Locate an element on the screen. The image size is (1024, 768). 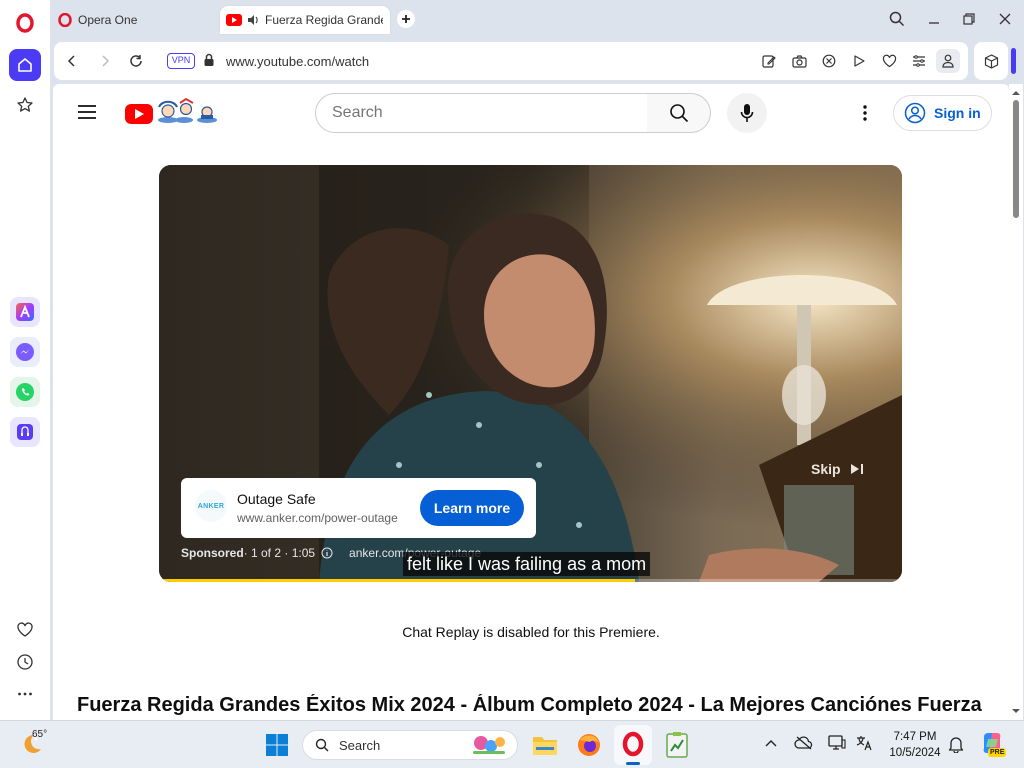
vpn-badge: VPN is located at coordinates (181, 61).